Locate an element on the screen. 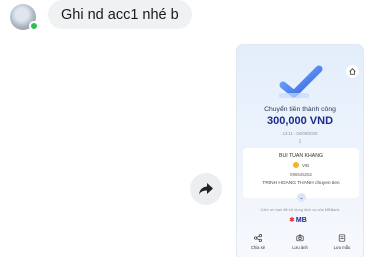 This screenshot has width=374, height=257. mbbank-logo: ✱ MB is located at coordinates (298, 220).